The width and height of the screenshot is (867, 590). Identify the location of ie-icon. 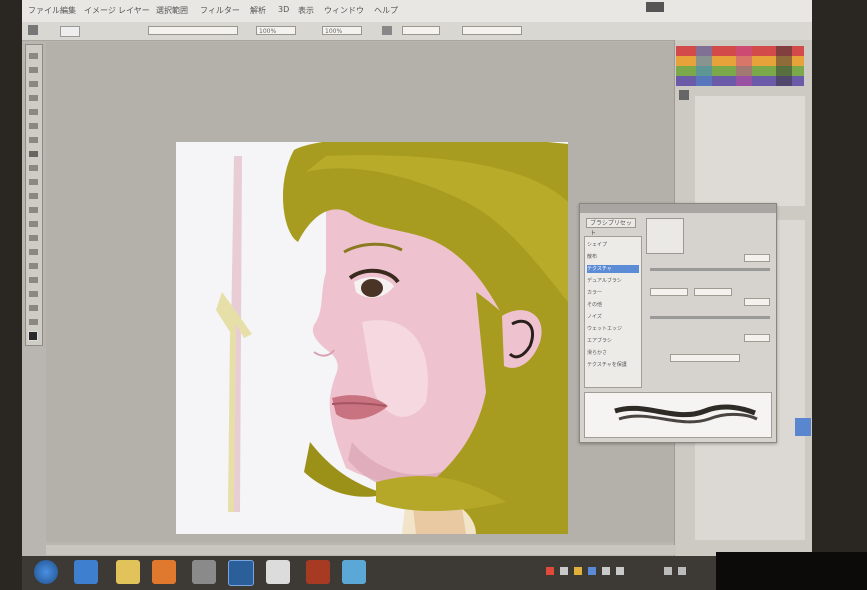
(86, 572).